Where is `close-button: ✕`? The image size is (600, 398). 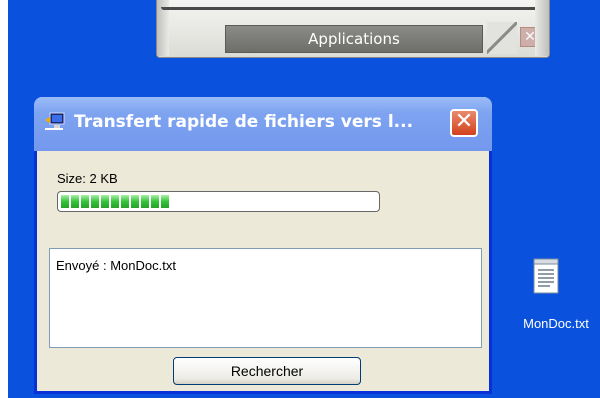
close-button: ✕ is located at coordinates (464, 123).